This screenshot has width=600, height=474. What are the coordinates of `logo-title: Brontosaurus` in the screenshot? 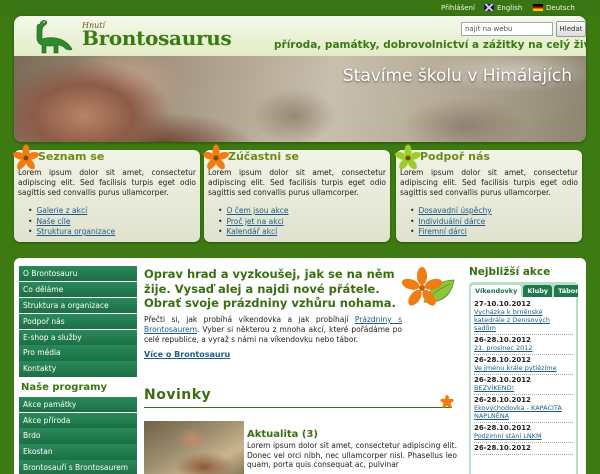 It's located at (157, 38).